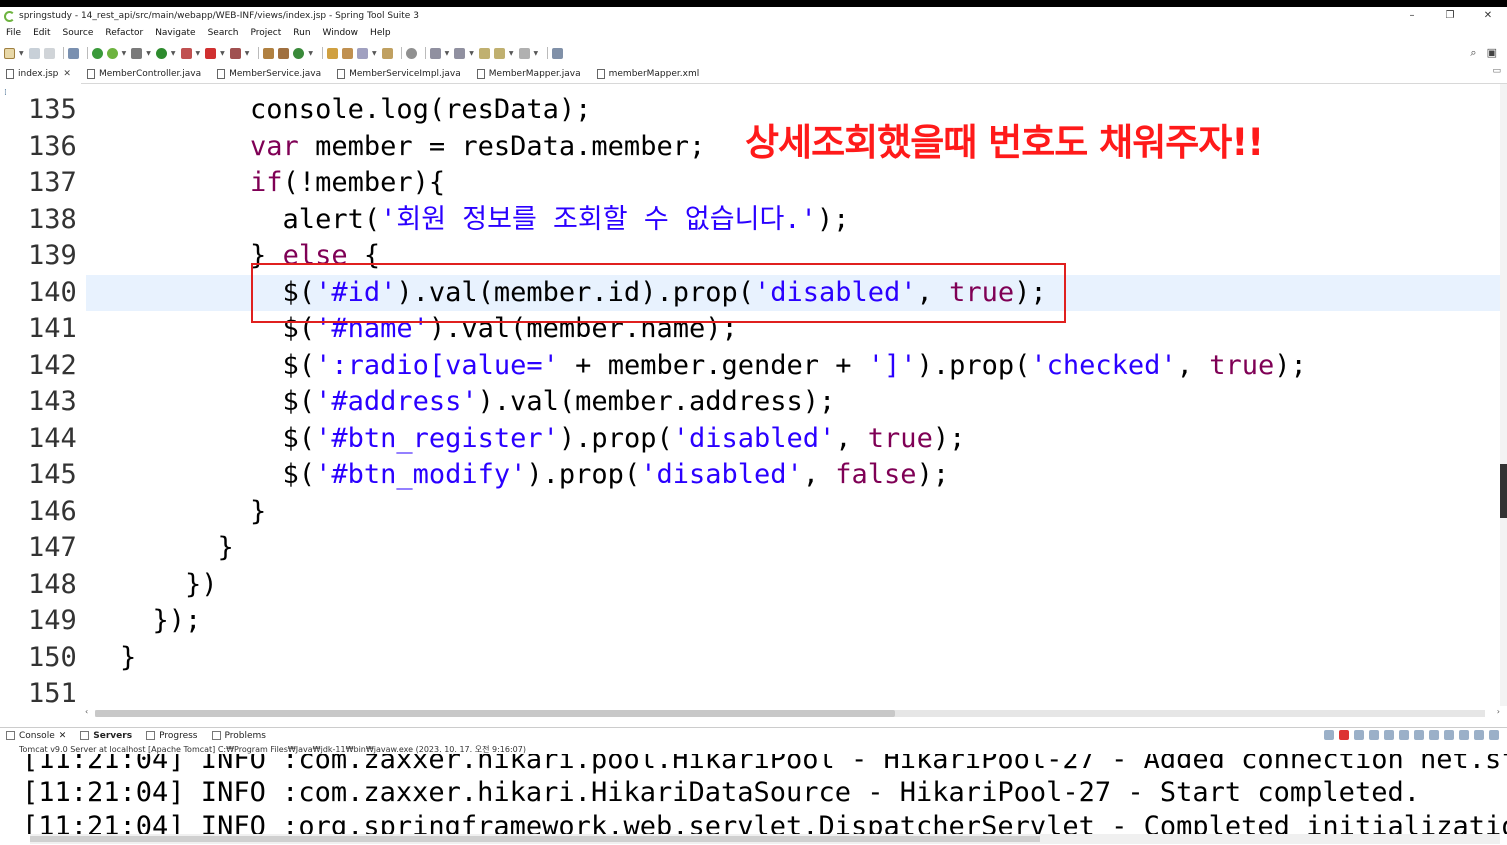  I want to click on code-text: var member = resData.member;, so click(412, 147).